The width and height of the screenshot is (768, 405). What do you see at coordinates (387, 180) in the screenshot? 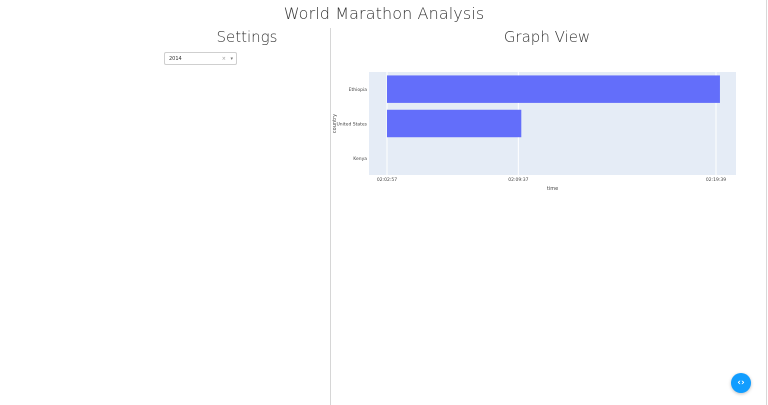
I see `x-tick-label: 02:02:57` at bounding box center [387, 180].